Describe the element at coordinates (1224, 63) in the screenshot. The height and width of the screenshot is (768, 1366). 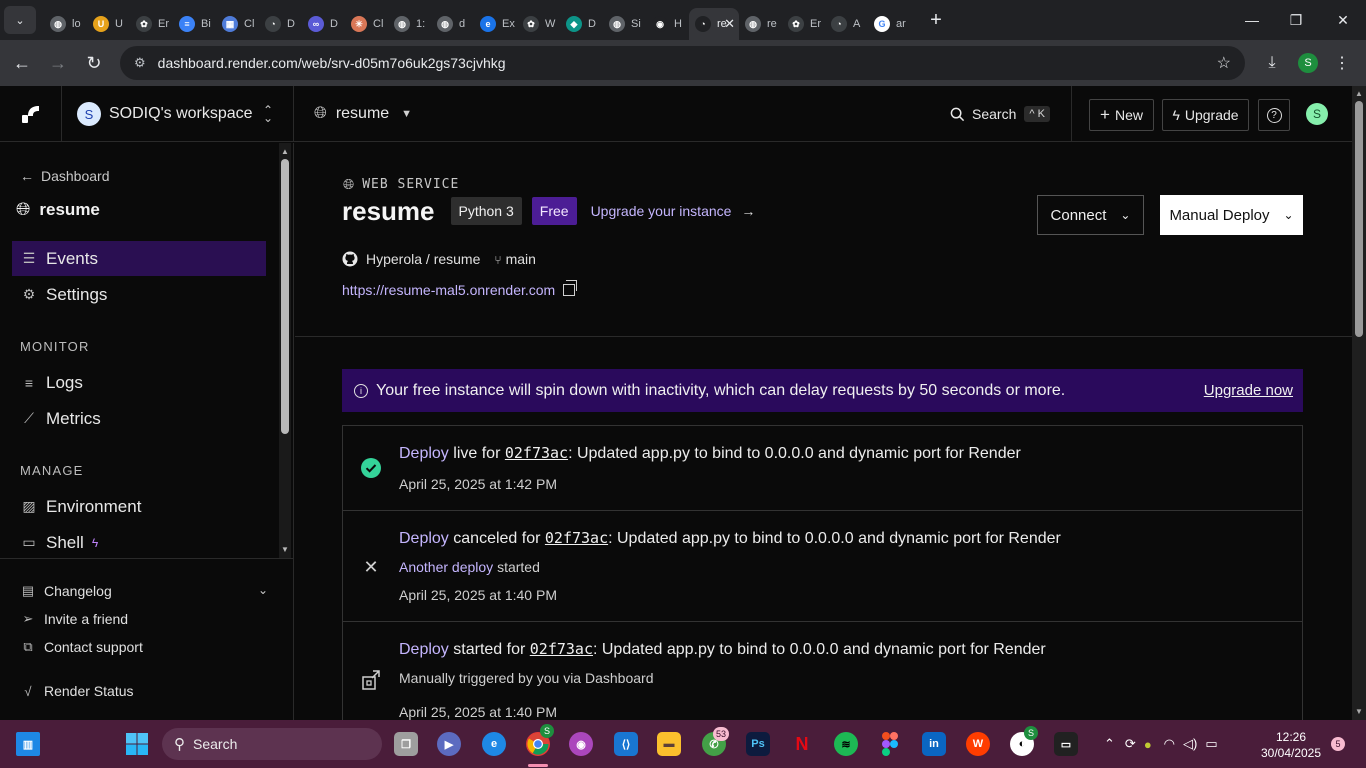
I see `bookmark-star-icon: ☆` at that location.